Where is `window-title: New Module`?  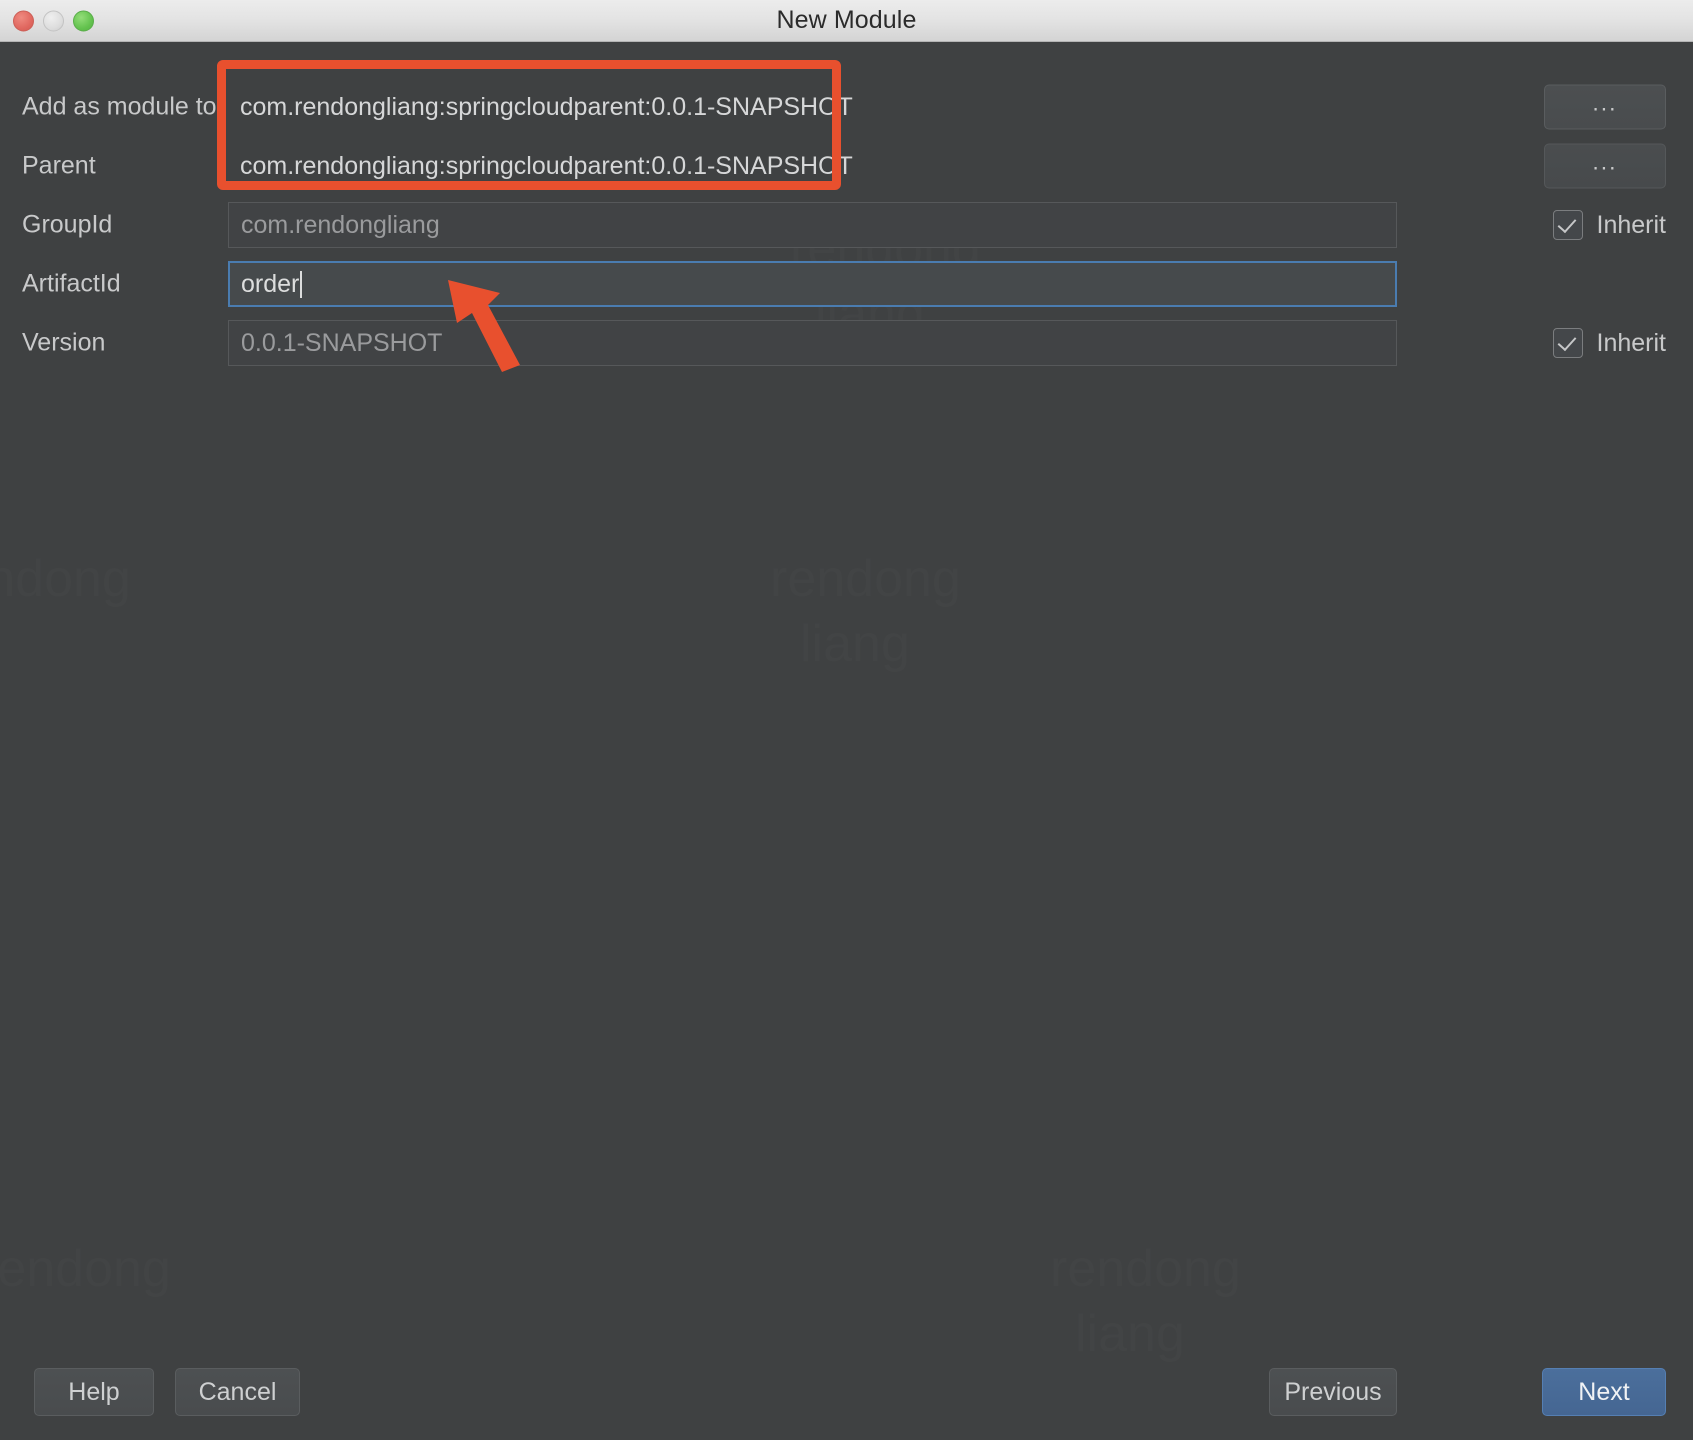
window-title: New Module is located at coordinates (846, 20).